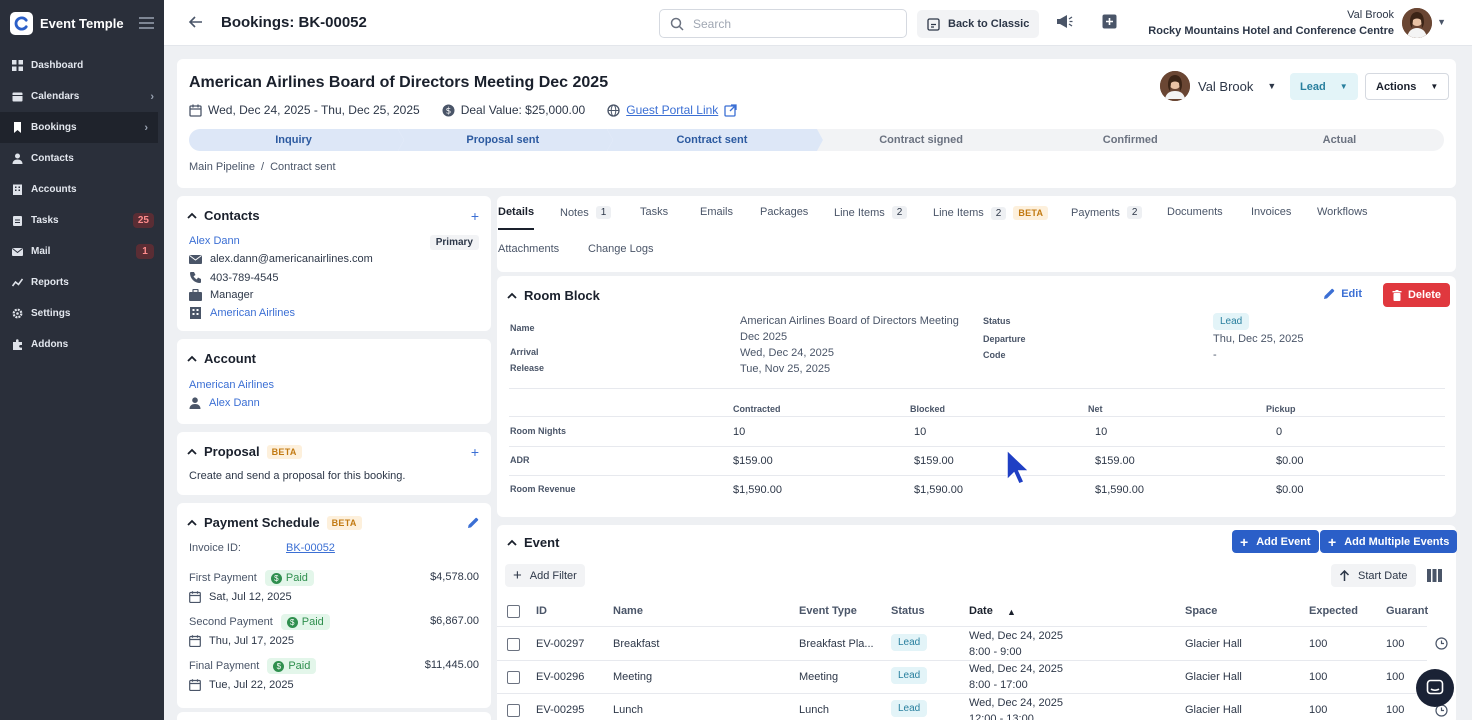  Describe the element at coordinates (221, 358) in the screenshot. I see `account-header: Account` at that location.